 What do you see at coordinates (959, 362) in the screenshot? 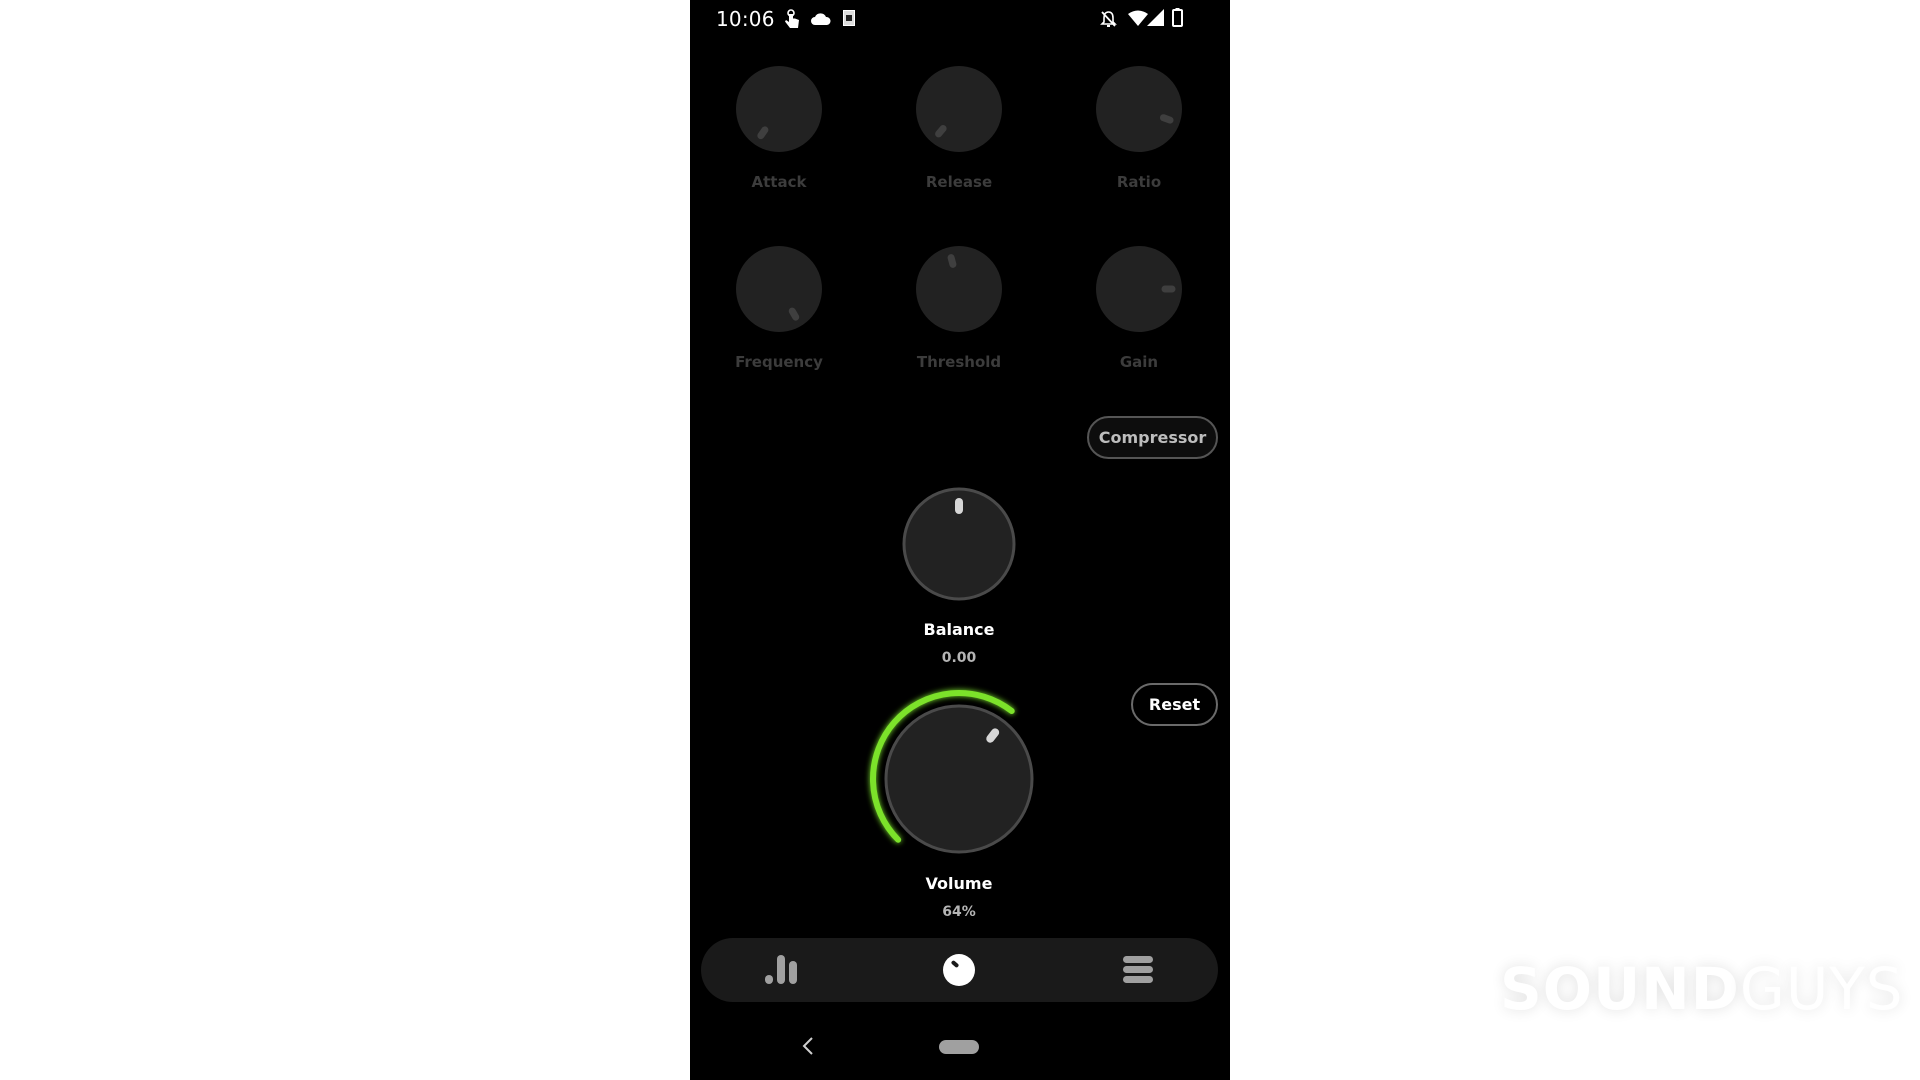
I see `knob-label-threshold: Threshold` at bounding box center [959, 362].